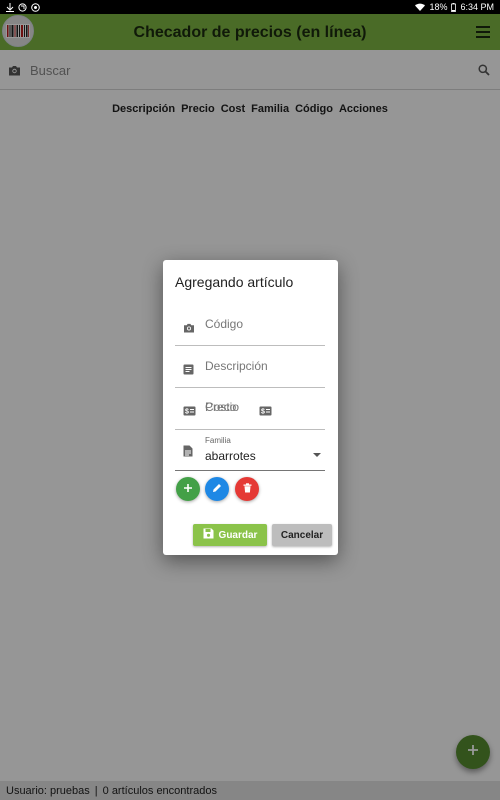 This screenshot has width=500, height=800. What do you see at coordinates (238, 535) in the screenshot?
I see `save-label: Guardar` at bounding box center [238, 535].